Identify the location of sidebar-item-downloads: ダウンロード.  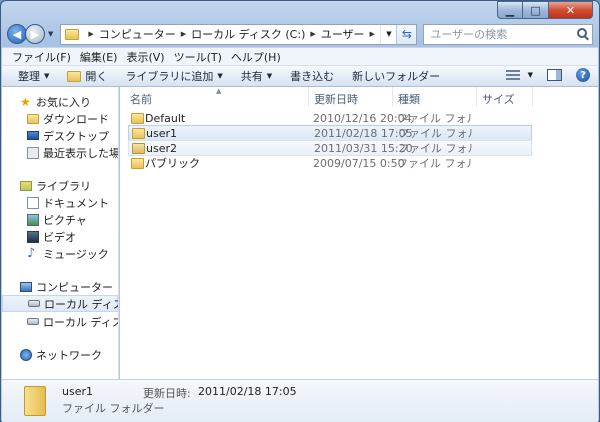
(60, 118).